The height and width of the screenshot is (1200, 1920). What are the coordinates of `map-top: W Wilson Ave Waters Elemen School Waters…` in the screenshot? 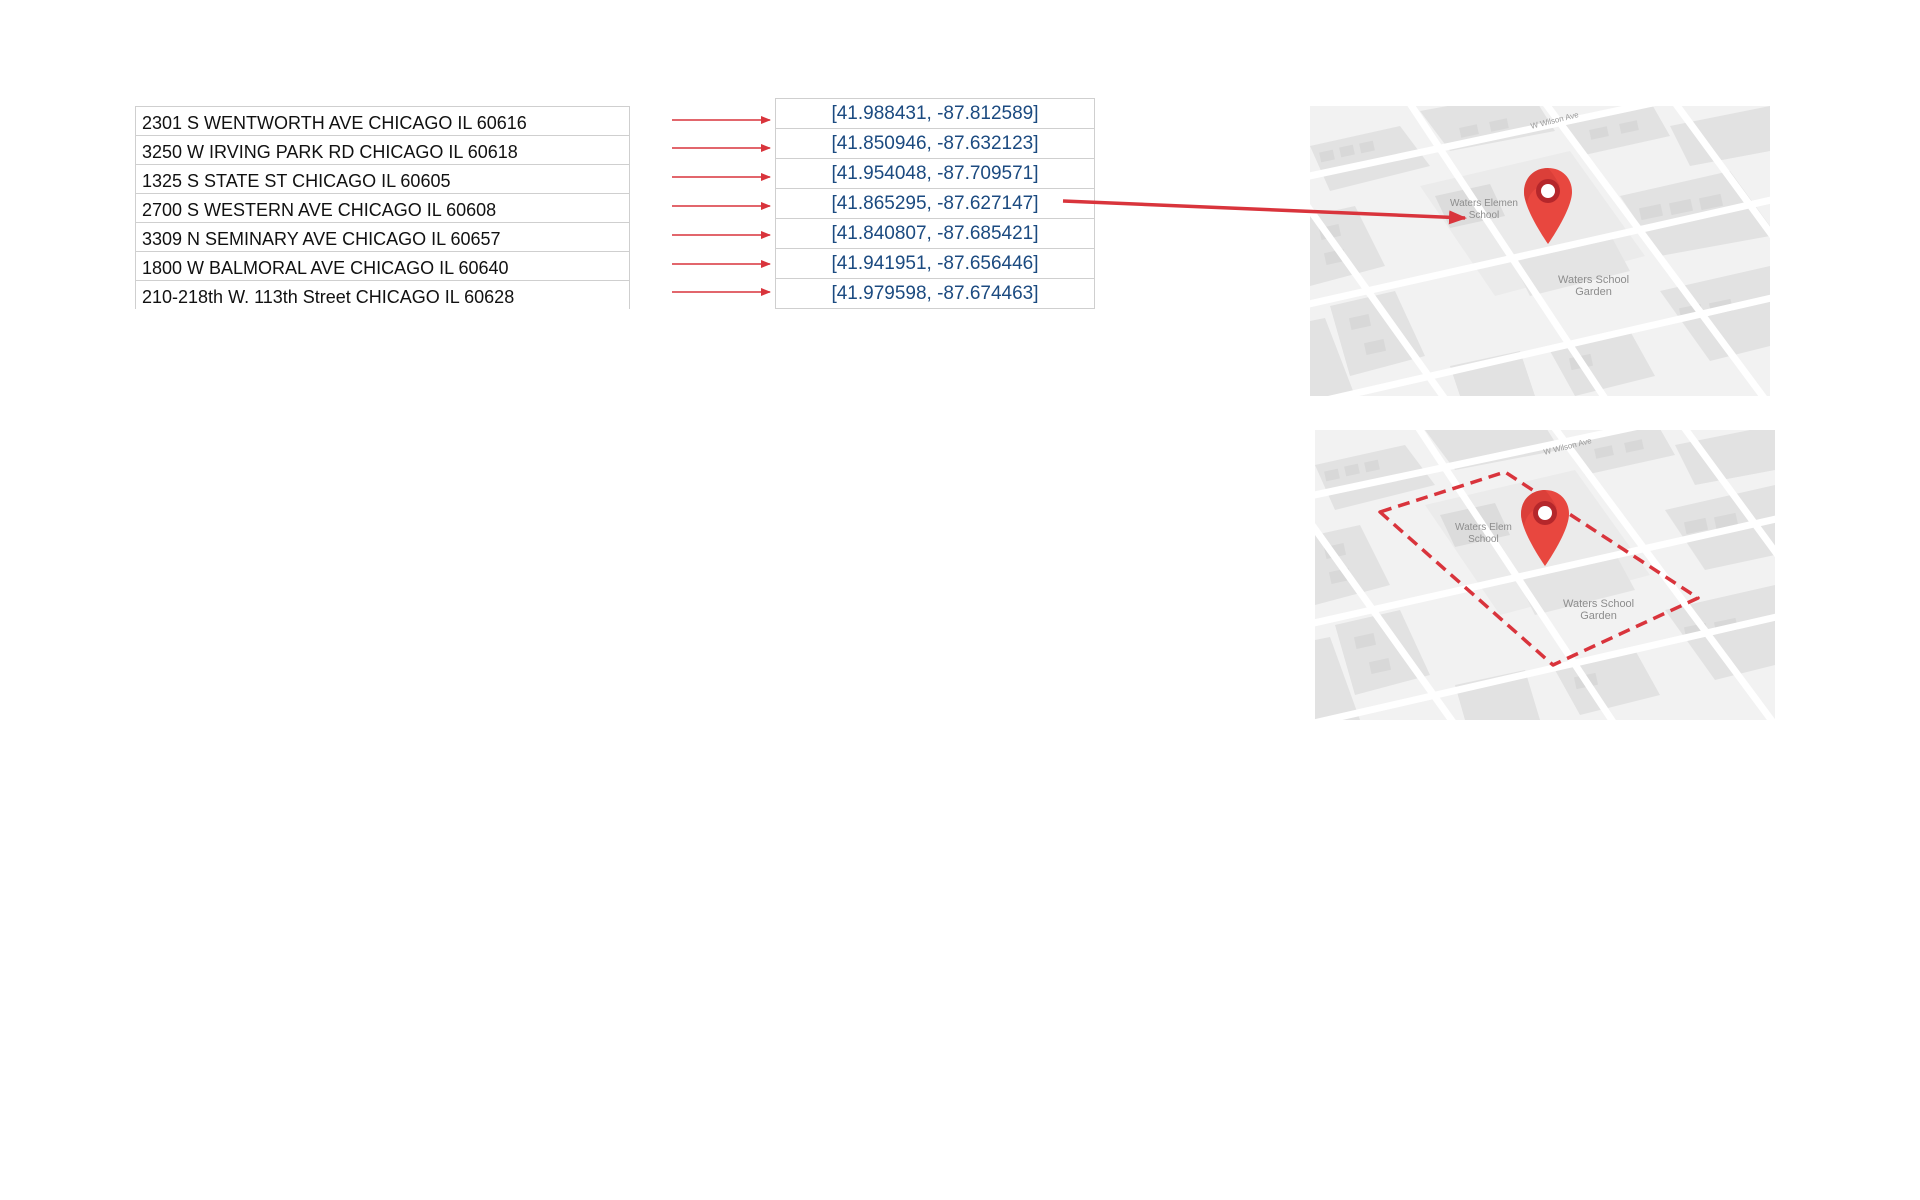 It's located at (1540, 251).